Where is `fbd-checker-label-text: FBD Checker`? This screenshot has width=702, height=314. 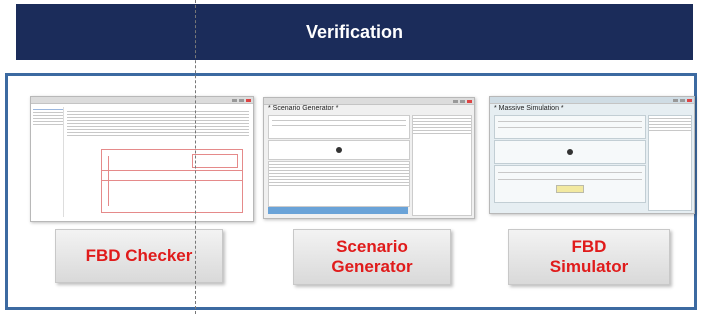 fbd-checker-label-text: FBD Checker is located at coordinates (139, 255).